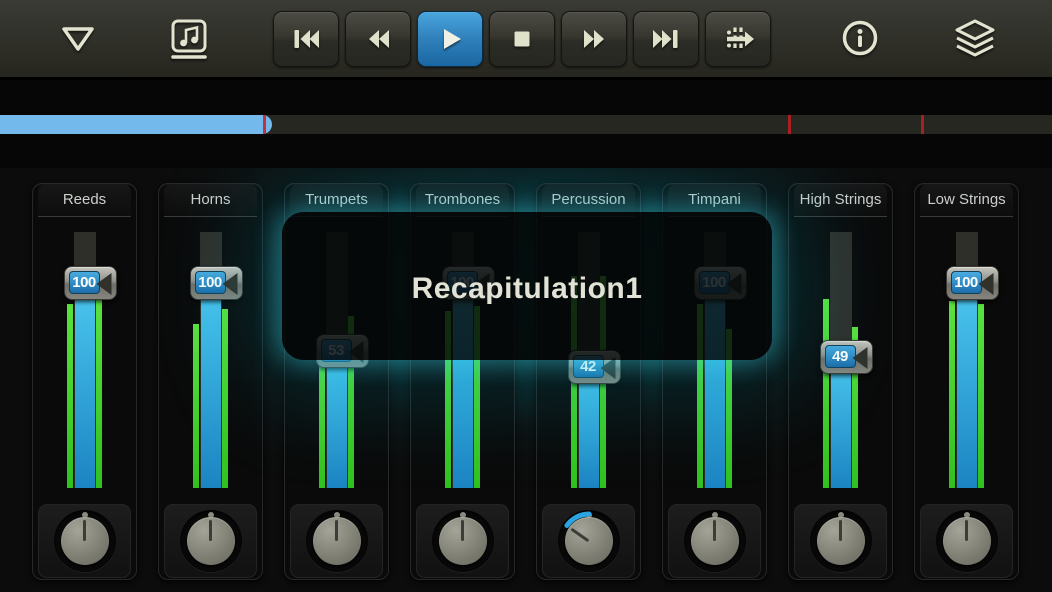 This screenshot has height=592, width=1052. I want to click on skip-to-start-icon, so click(306, 38).